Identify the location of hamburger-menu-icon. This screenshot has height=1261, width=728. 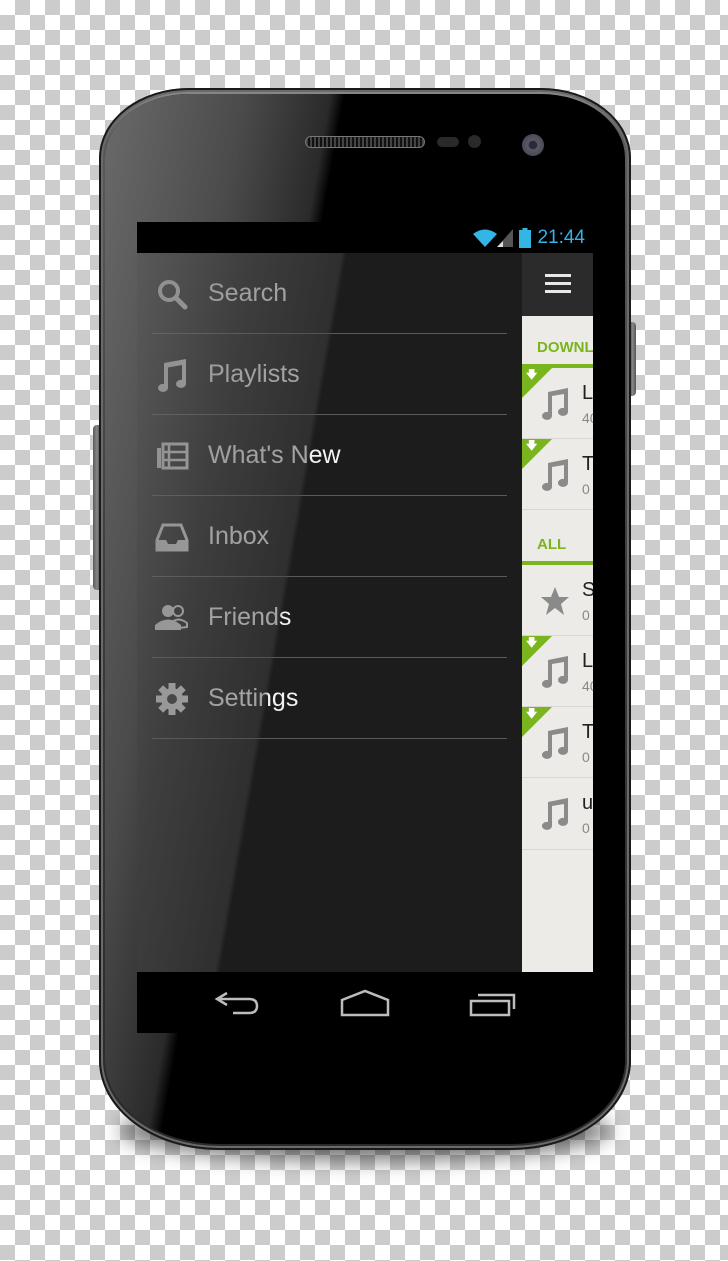
(558, 284).